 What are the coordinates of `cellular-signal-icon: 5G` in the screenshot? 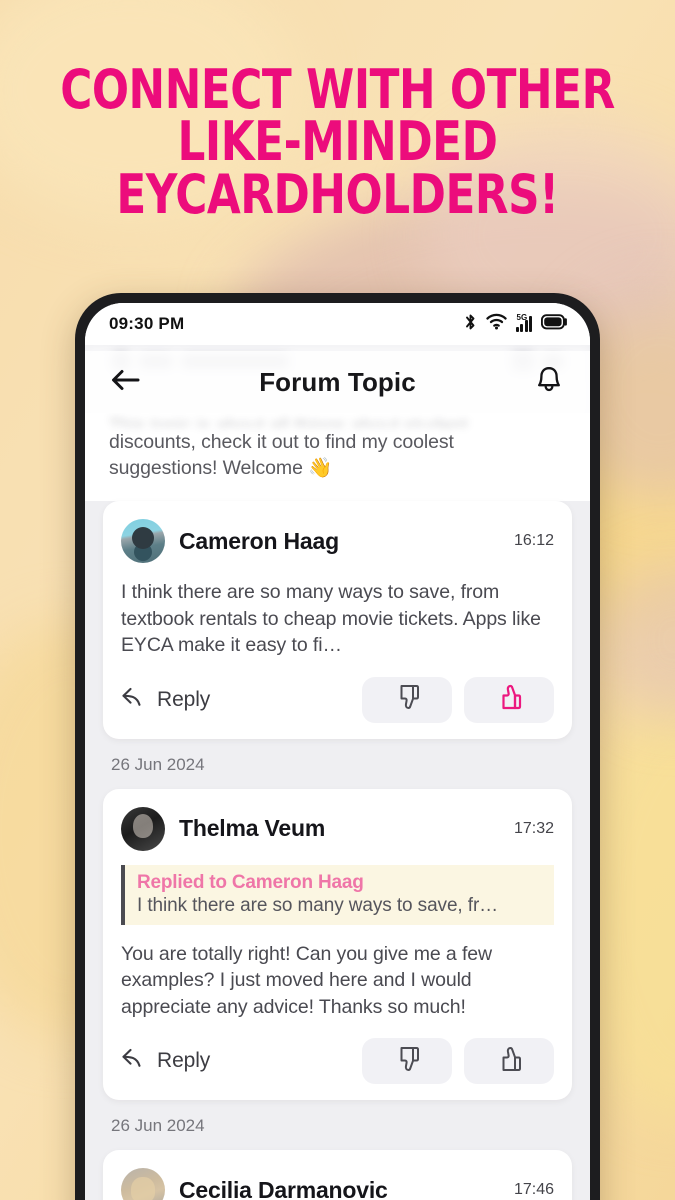 It's located at (523, 322).